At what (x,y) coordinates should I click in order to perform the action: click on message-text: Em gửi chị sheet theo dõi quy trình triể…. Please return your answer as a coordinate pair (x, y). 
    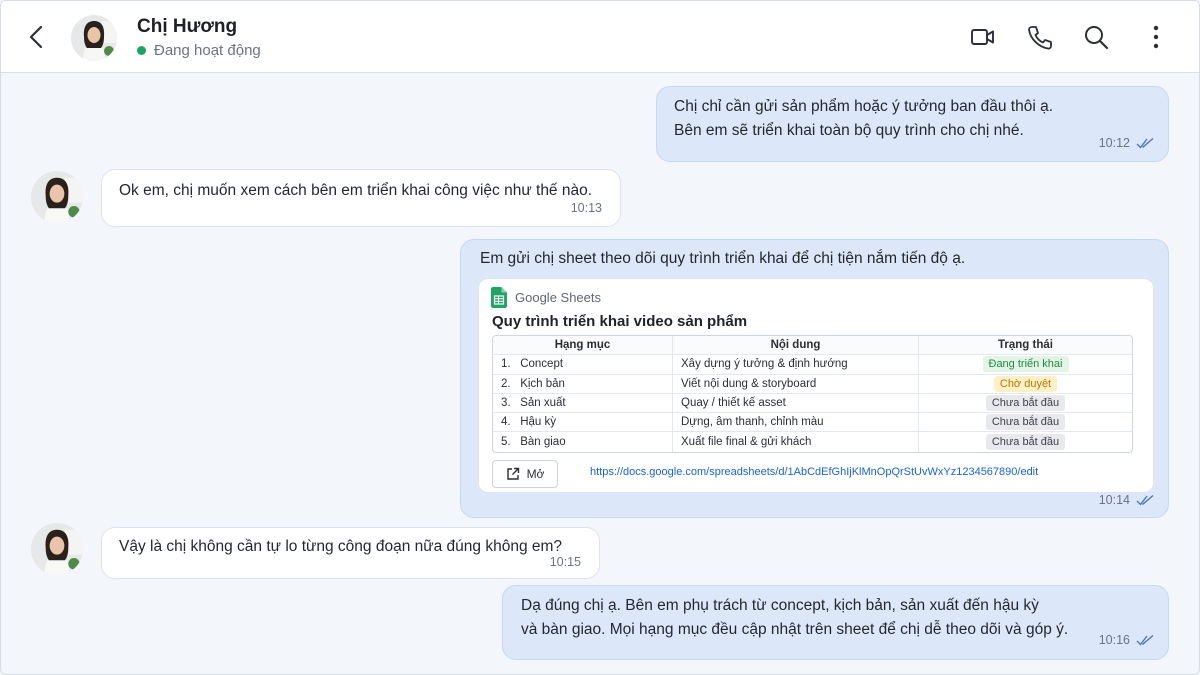
    Looking at the image, I should click on (723, 258).